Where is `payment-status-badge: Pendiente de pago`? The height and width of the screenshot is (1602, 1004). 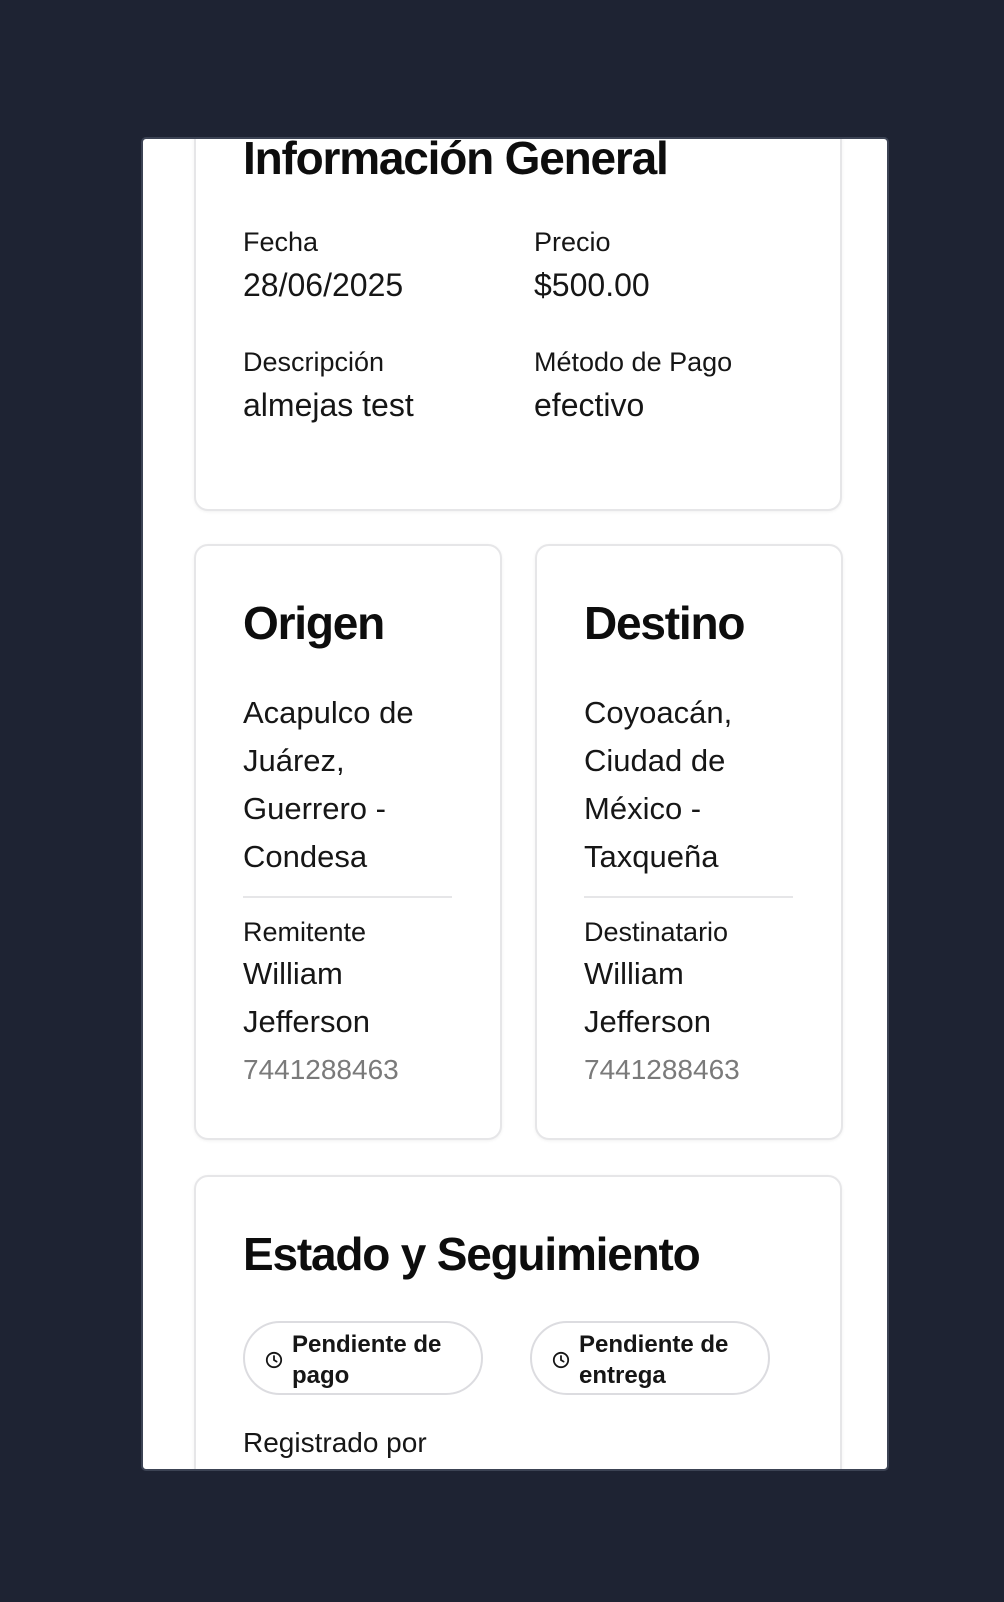 payment-status-badge: Pendiente de pago is located at coordinates (363, 1358).